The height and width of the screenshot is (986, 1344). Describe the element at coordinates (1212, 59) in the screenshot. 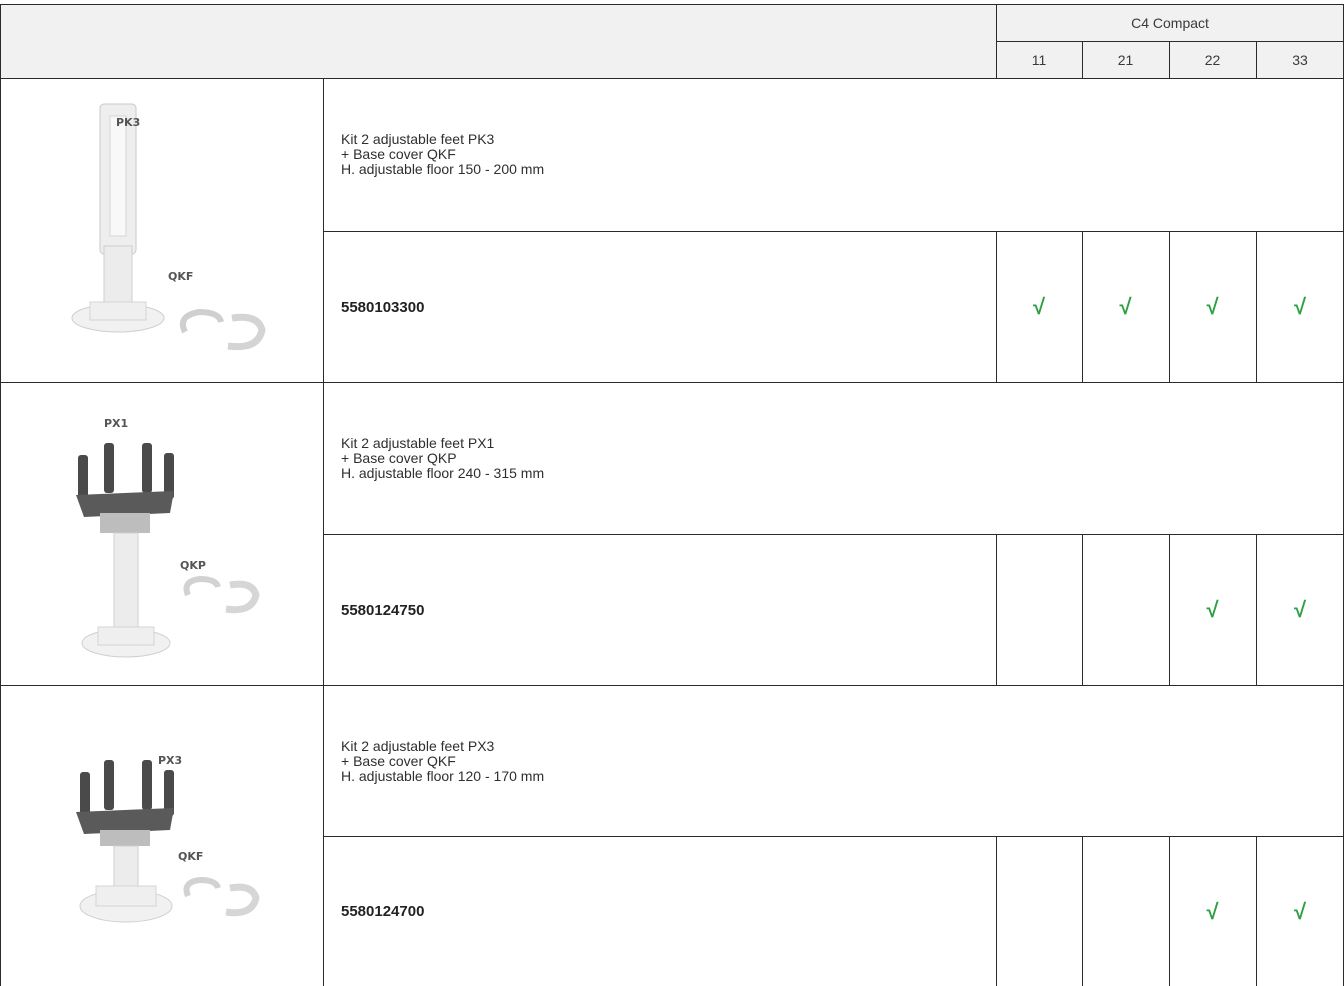

I see `column-header-22: 22` at that location.